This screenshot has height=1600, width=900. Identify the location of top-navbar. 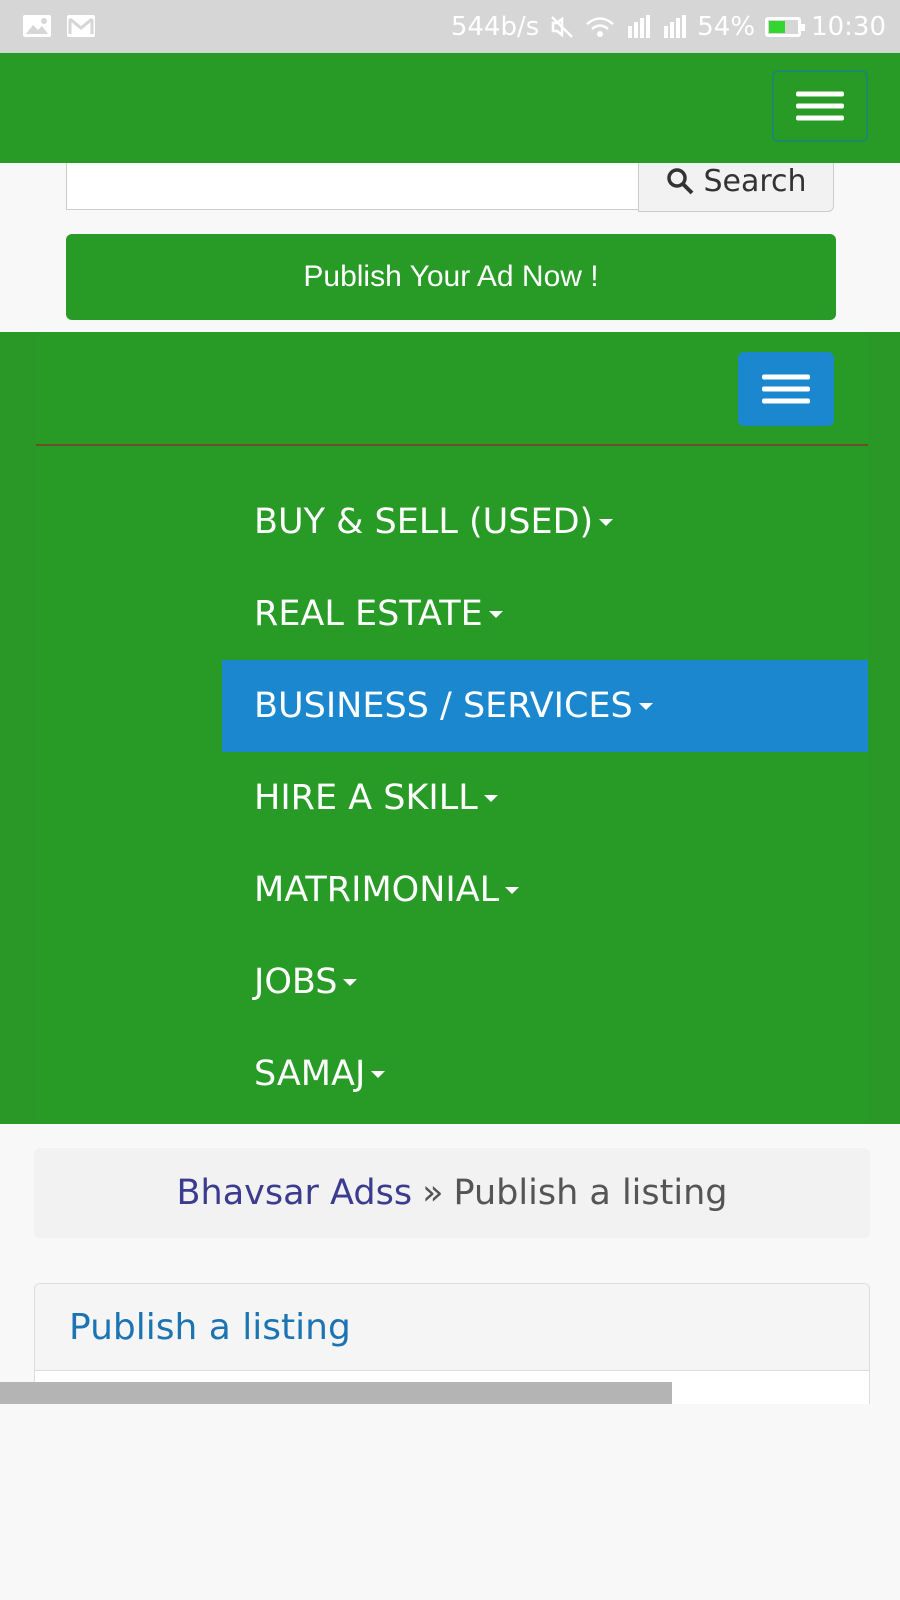
(450, 108).